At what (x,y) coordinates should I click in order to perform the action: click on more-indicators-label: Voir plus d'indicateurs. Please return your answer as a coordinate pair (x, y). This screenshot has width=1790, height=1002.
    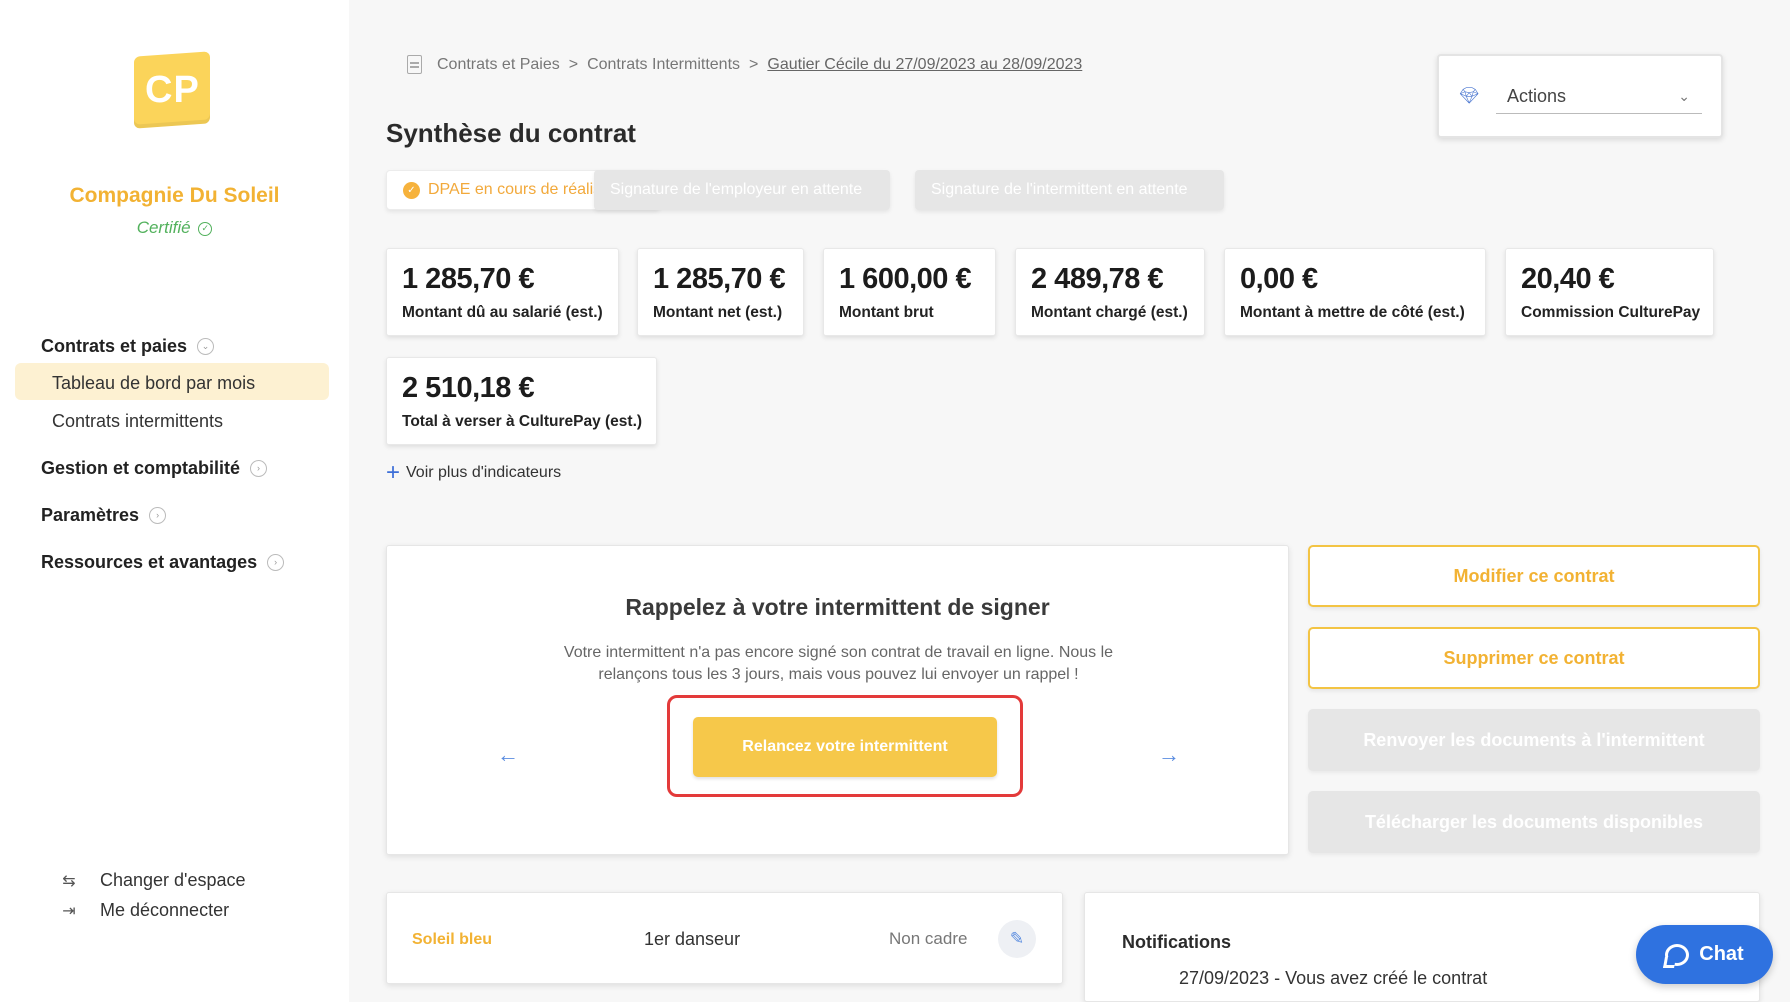
    Looking at the image, I should click on (484, 472).